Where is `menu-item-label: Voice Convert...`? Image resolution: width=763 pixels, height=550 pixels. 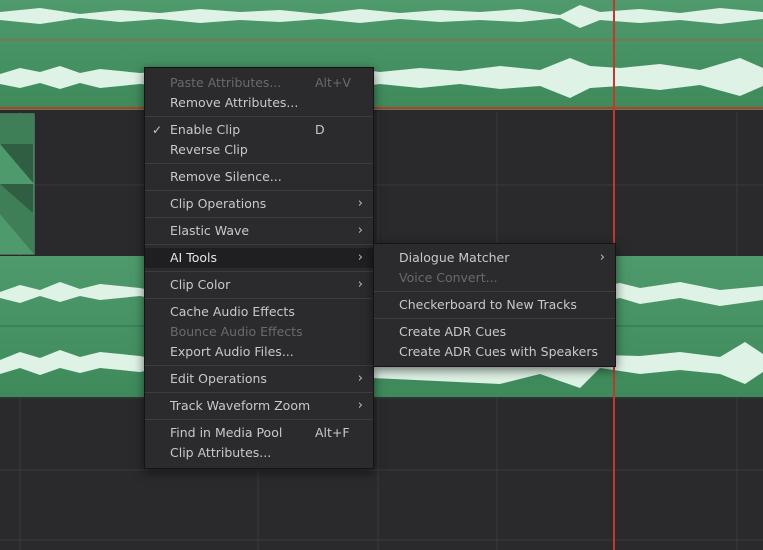 menu-item-label: Voice Convert... is located at coordinates (448, 277).